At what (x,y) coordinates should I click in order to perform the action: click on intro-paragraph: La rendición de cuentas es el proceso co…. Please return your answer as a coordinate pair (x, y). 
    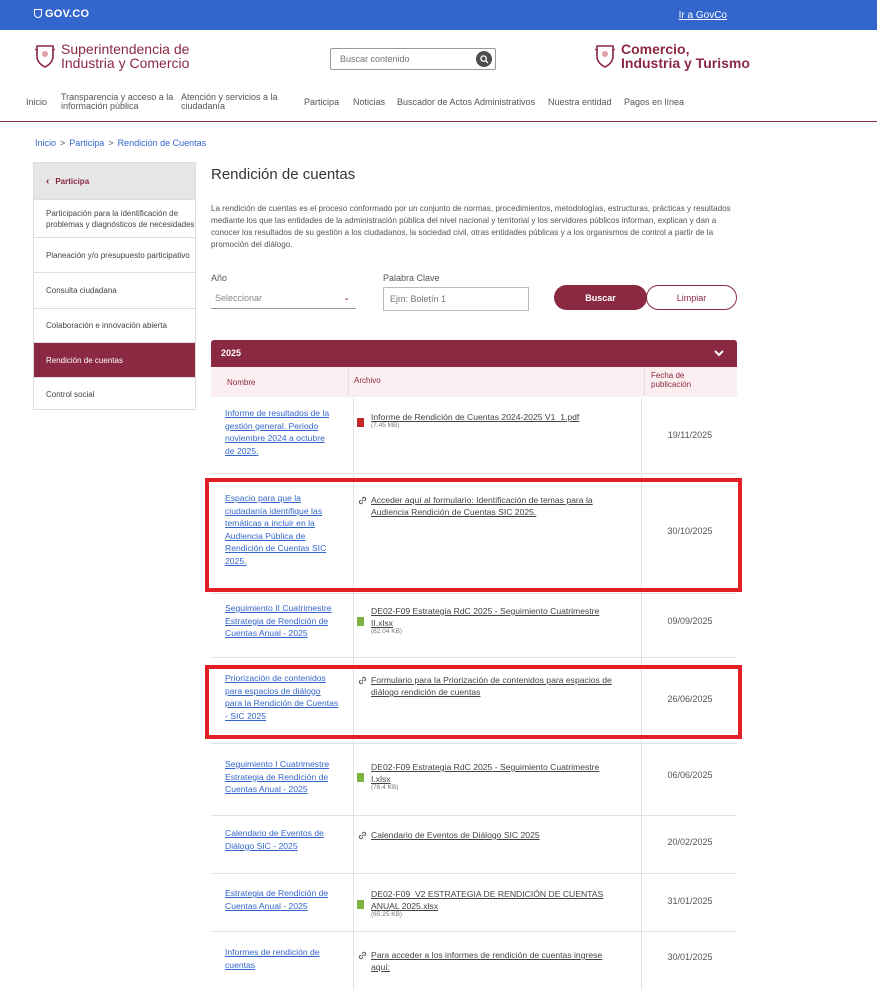
    Looking at the image, I should click on (471, 226).